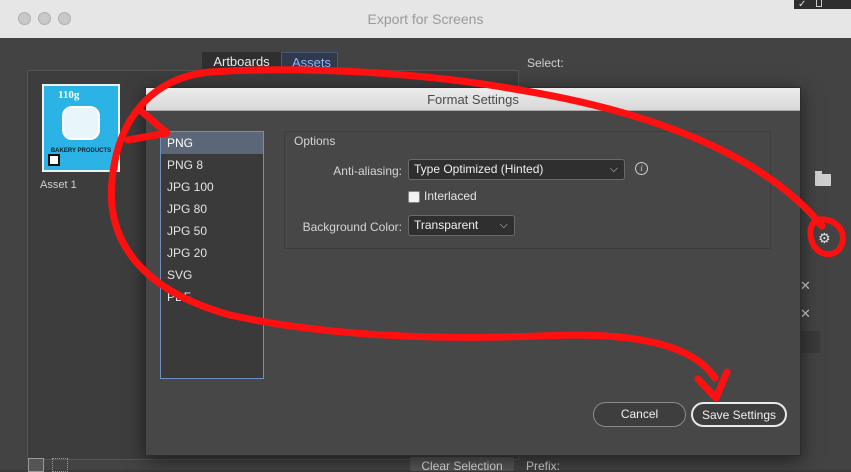 The image size is (851, 472). I want to click on right-panel-strip: ✓, so click(822, 5).